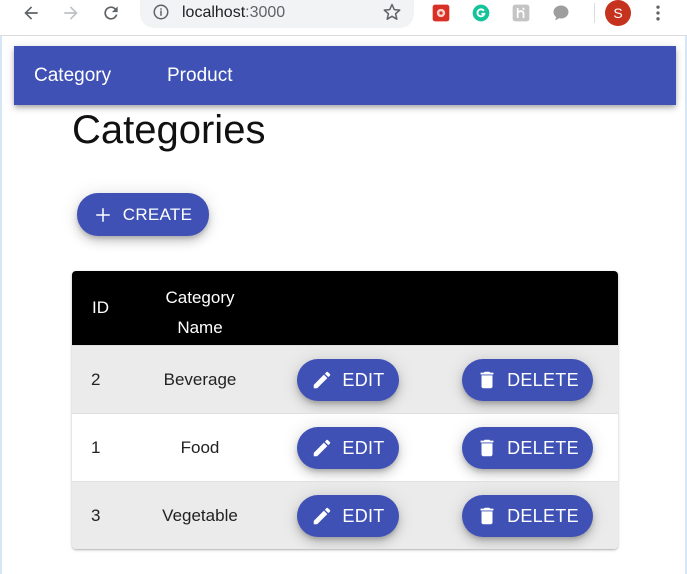 This screenshot has height=574, width=687. What do you see at coordinates (345, 308) in the screenshot?
I see `table-header: ID Category Name` at bounding box center [345, 308].